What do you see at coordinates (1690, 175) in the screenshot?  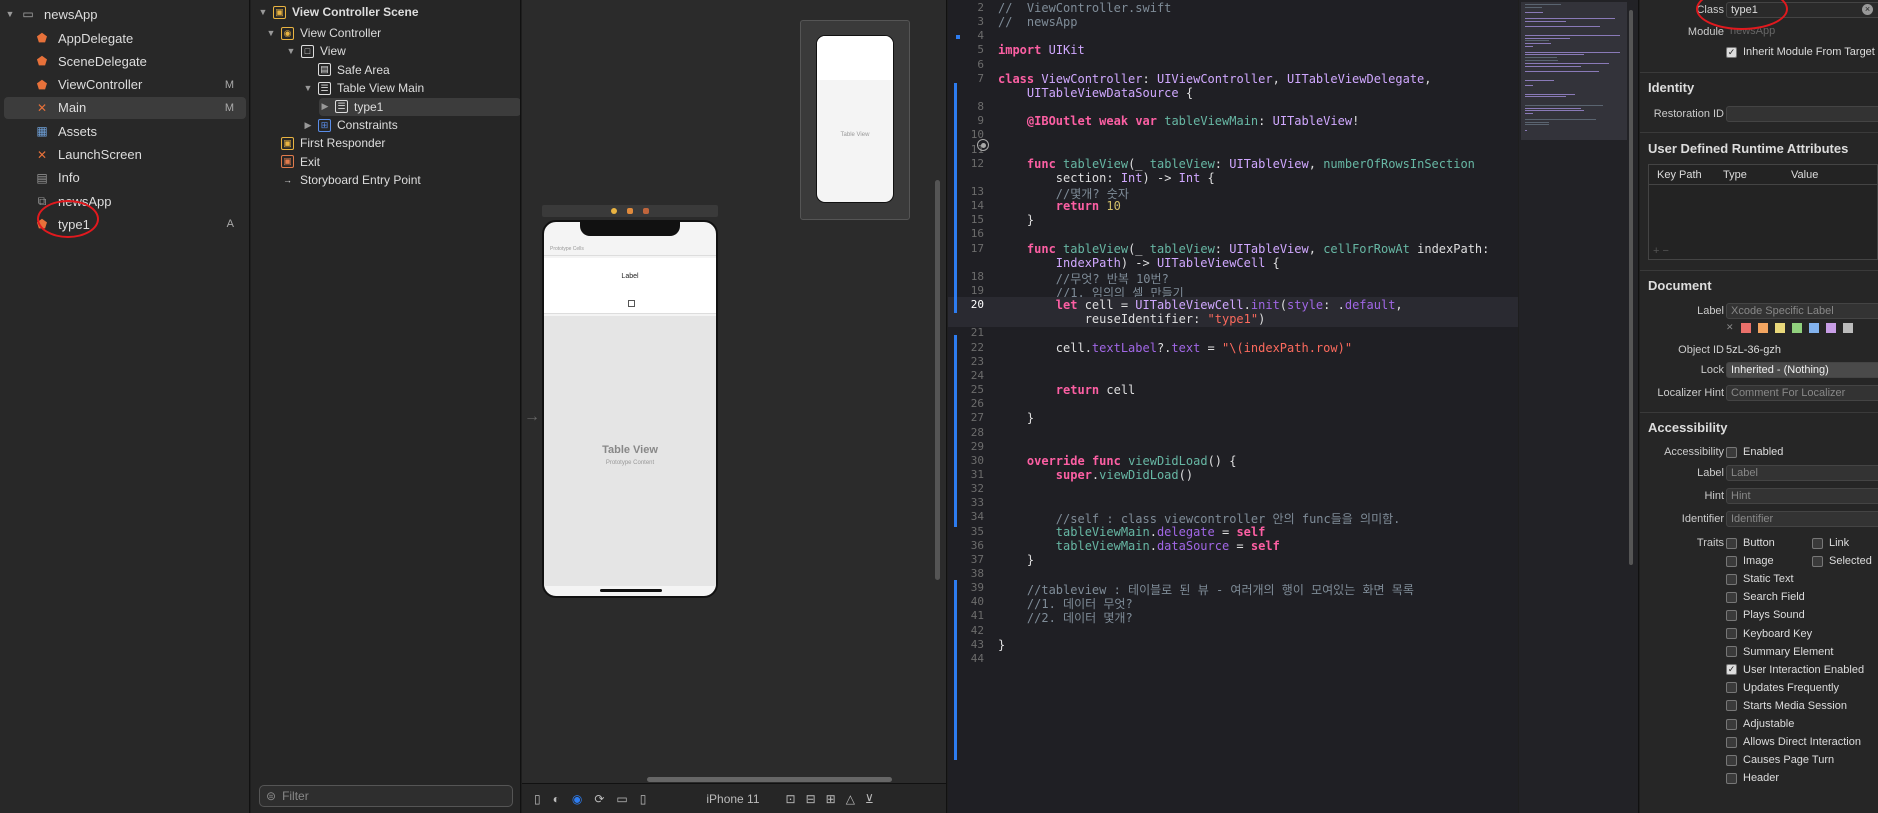 I see `col-key-path: Key Path` at bounding box center [1690, 175].